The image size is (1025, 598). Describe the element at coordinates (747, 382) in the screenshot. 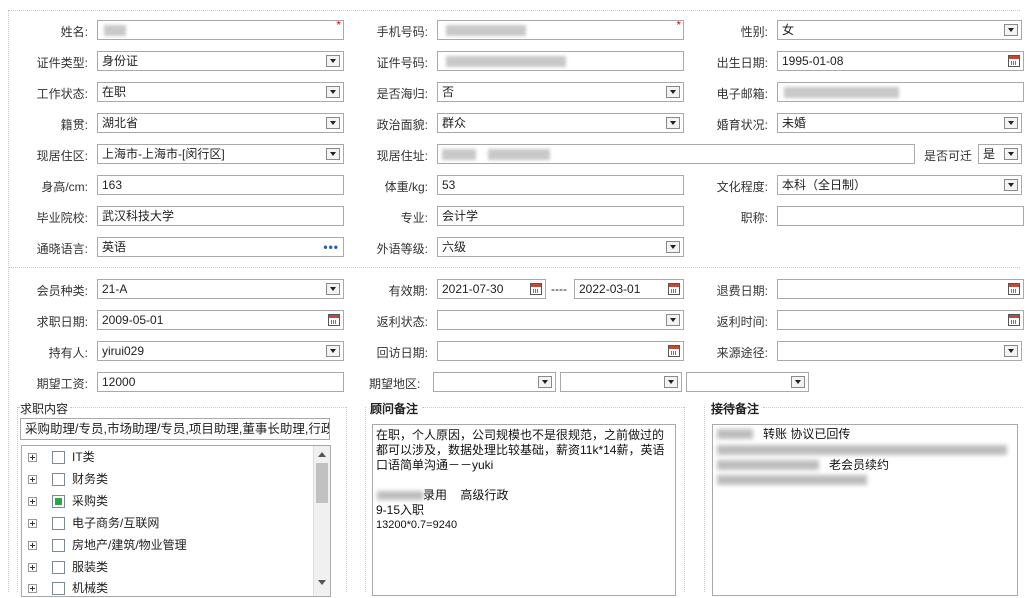

I see `region-district-select` at that location.